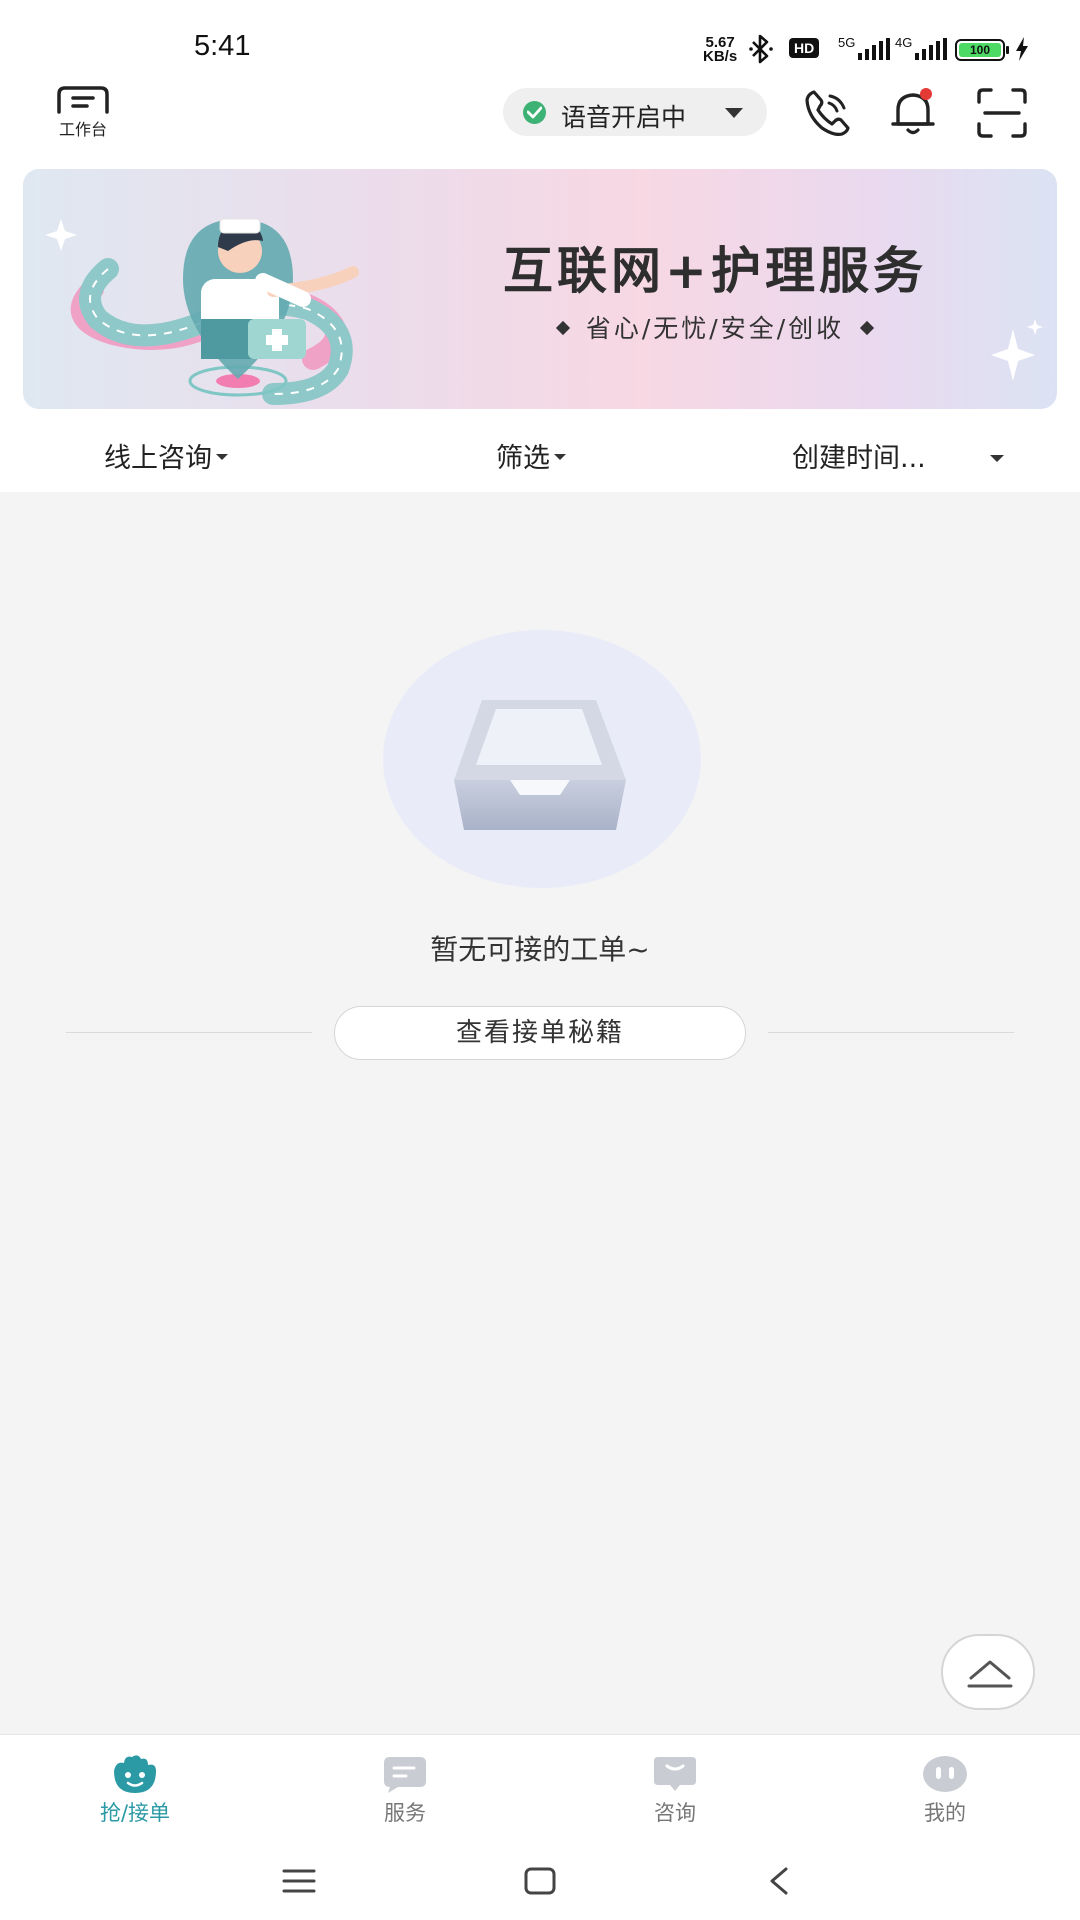 Image resolution: width=1080 pixels, height=1920 pixels. I want to click on grab-order-icon, so click(135, 1774).